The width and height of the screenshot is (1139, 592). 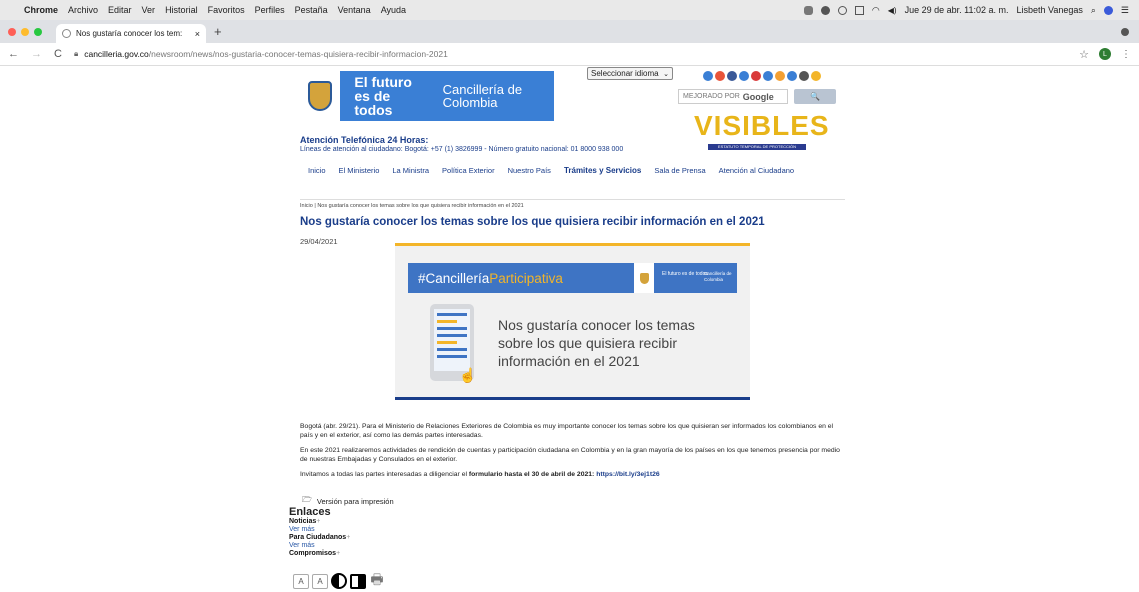 I want to click on ver-mas-noticias-link: Ver más, so click(x=389, y=530).